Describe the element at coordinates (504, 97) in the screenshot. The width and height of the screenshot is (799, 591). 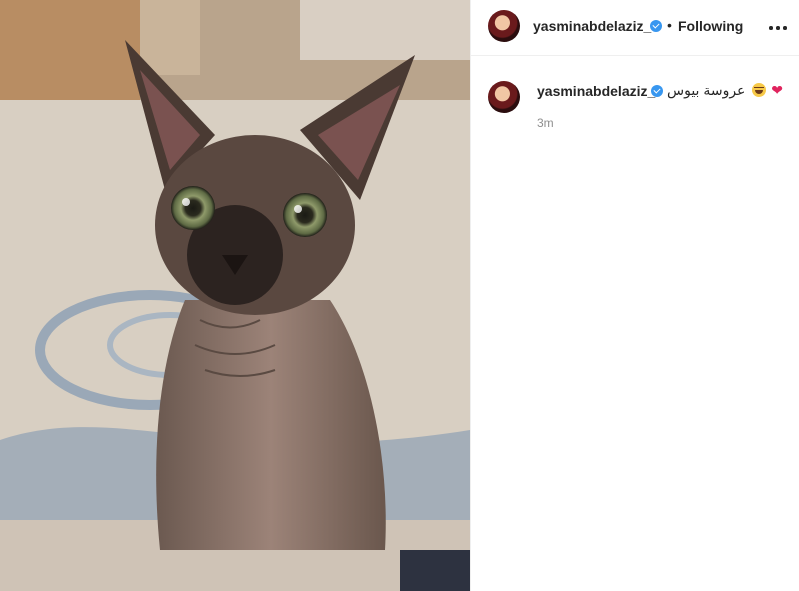
I see `caption-author-avatar` at that location.